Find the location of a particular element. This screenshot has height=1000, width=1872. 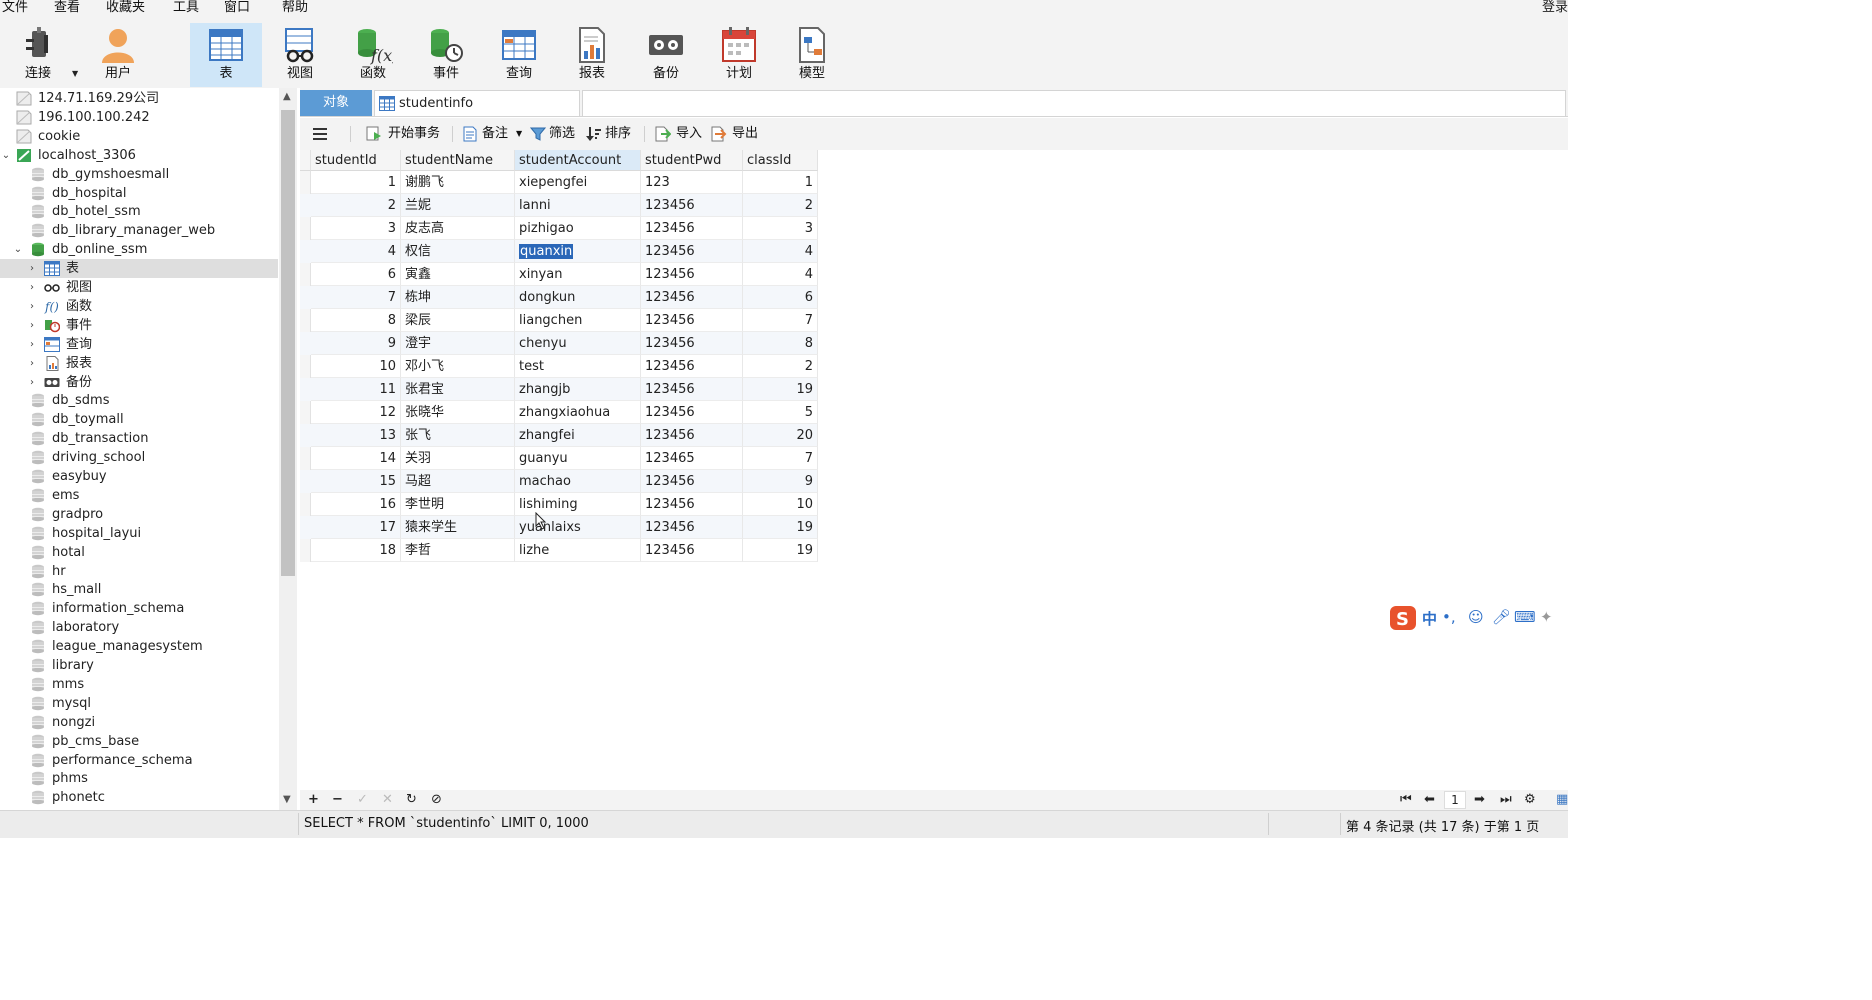

chevron-down-icon: ▼ is located at coordinates (519, 134).